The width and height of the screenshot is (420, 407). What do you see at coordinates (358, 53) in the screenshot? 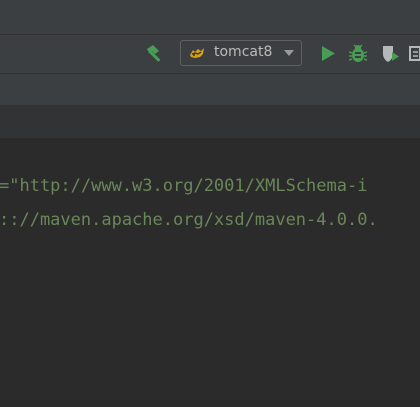
I see `debug-icon` at bounding box center [358, 53].